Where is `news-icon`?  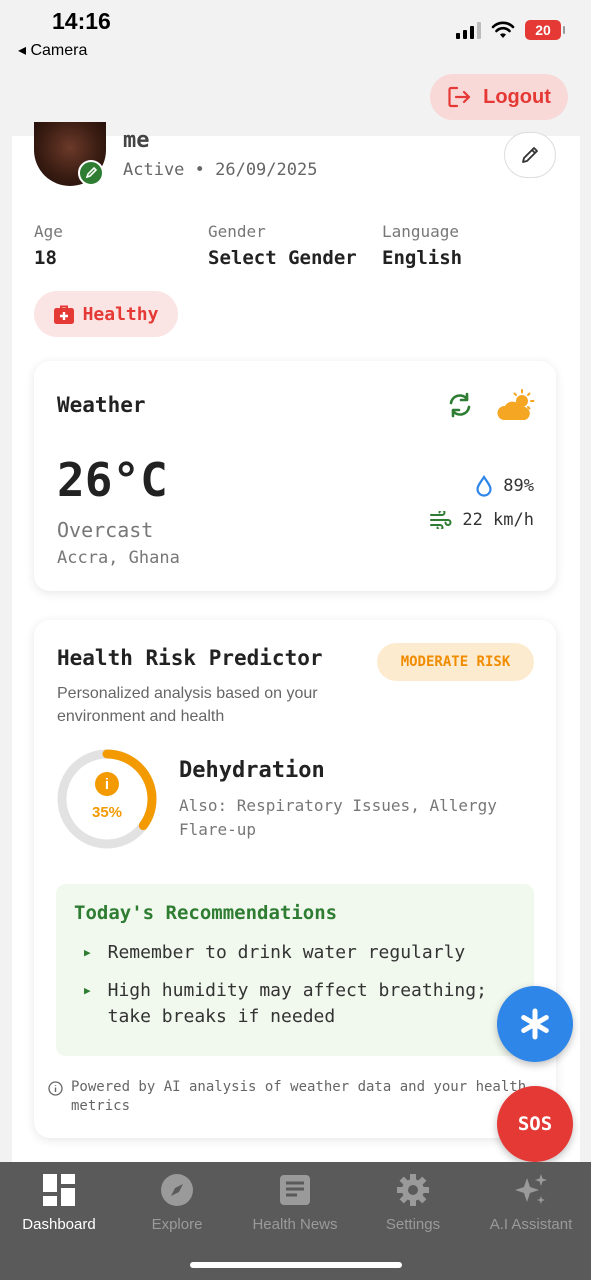
news-icon is located at coordinates (295, 1190).